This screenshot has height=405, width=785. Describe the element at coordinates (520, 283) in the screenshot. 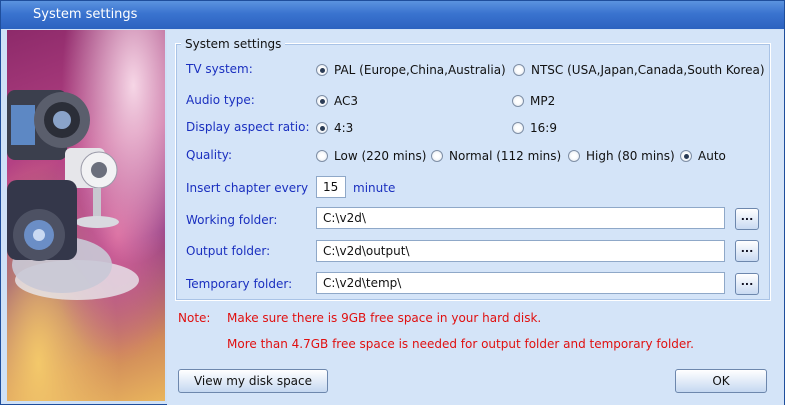

I see `temporary-folder-input: C:\v2d\temp\` at that location.